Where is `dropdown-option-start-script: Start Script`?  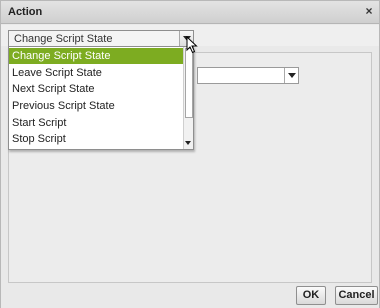 dropdown-option-start-script: Start Script is located at coordinates (96, 123).